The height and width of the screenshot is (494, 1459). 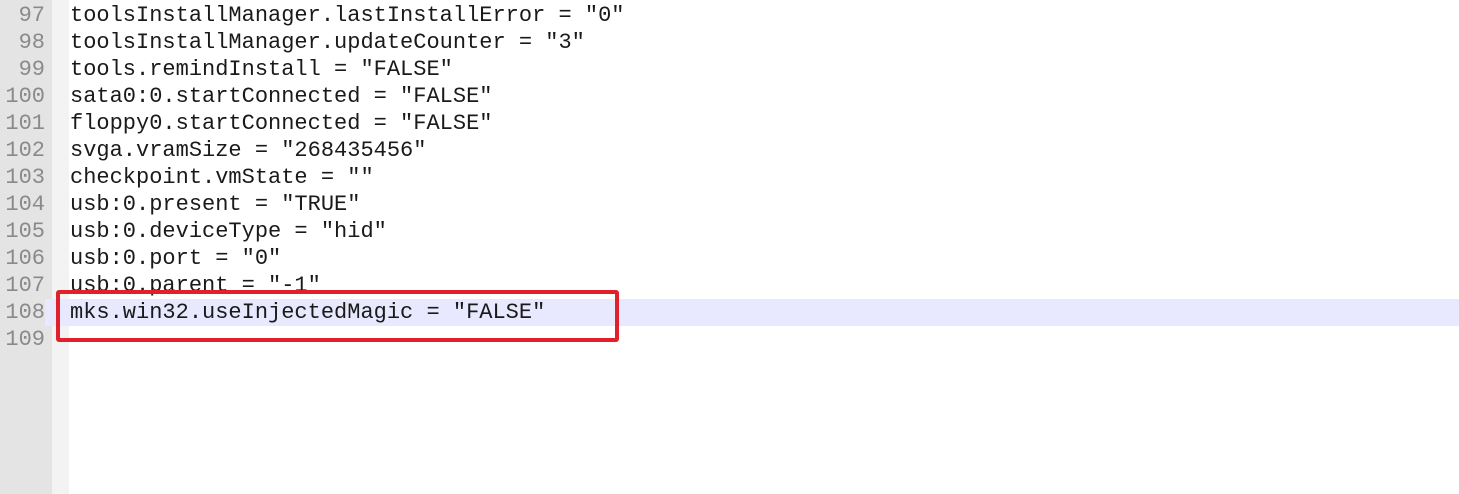 What do you see at coordinates (31, 69) in the screenshot?
I see `line-number: 99` at bounding box center [31, 69].